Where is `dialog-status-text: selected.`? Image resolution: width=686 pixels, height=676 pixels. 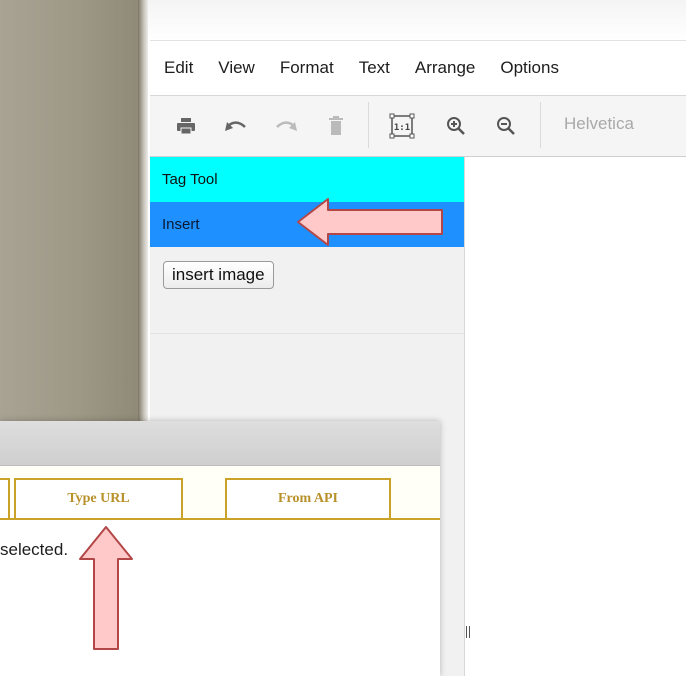 dialog-status-text: selected. is located at coordinates (34, 549).